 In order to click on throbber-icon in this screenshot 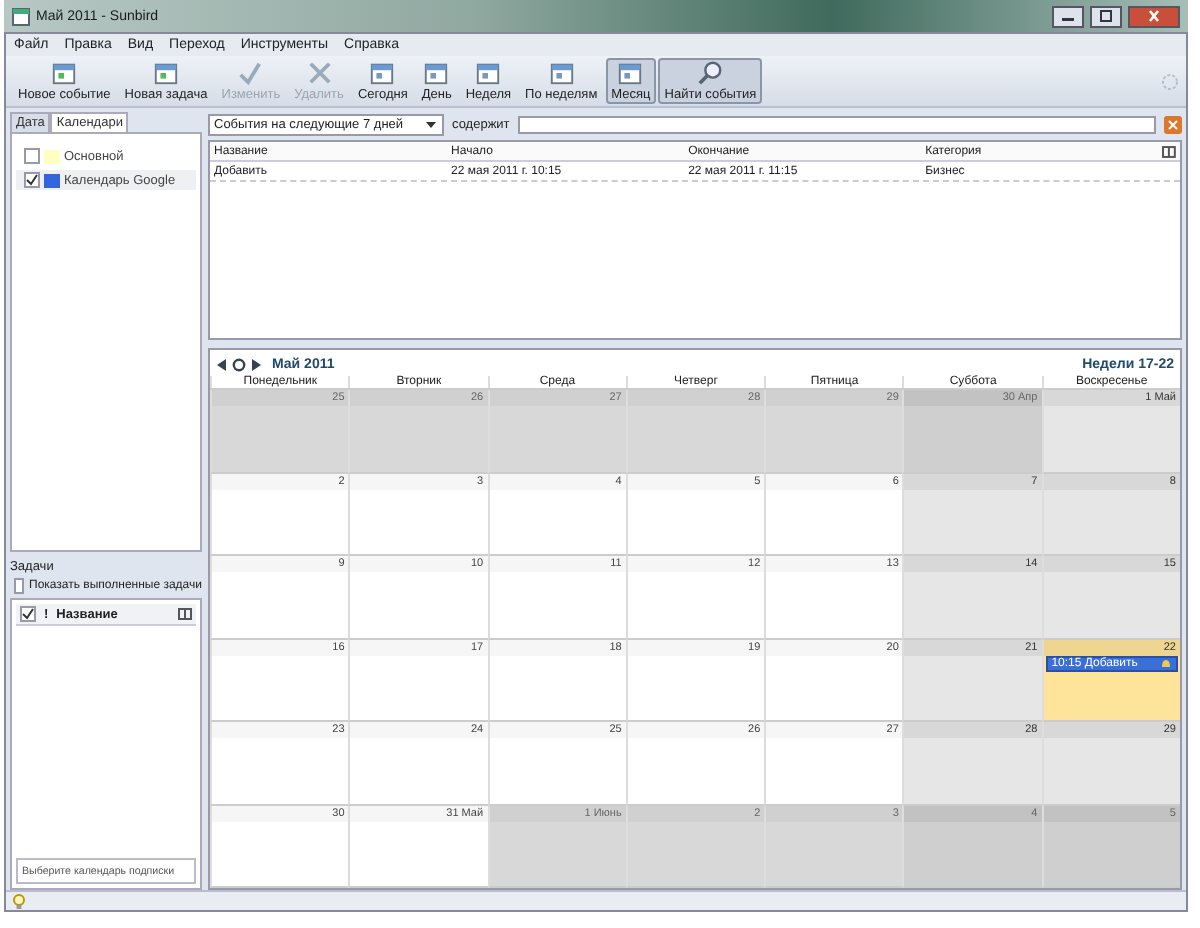, I will do `click(1170, 81)`.